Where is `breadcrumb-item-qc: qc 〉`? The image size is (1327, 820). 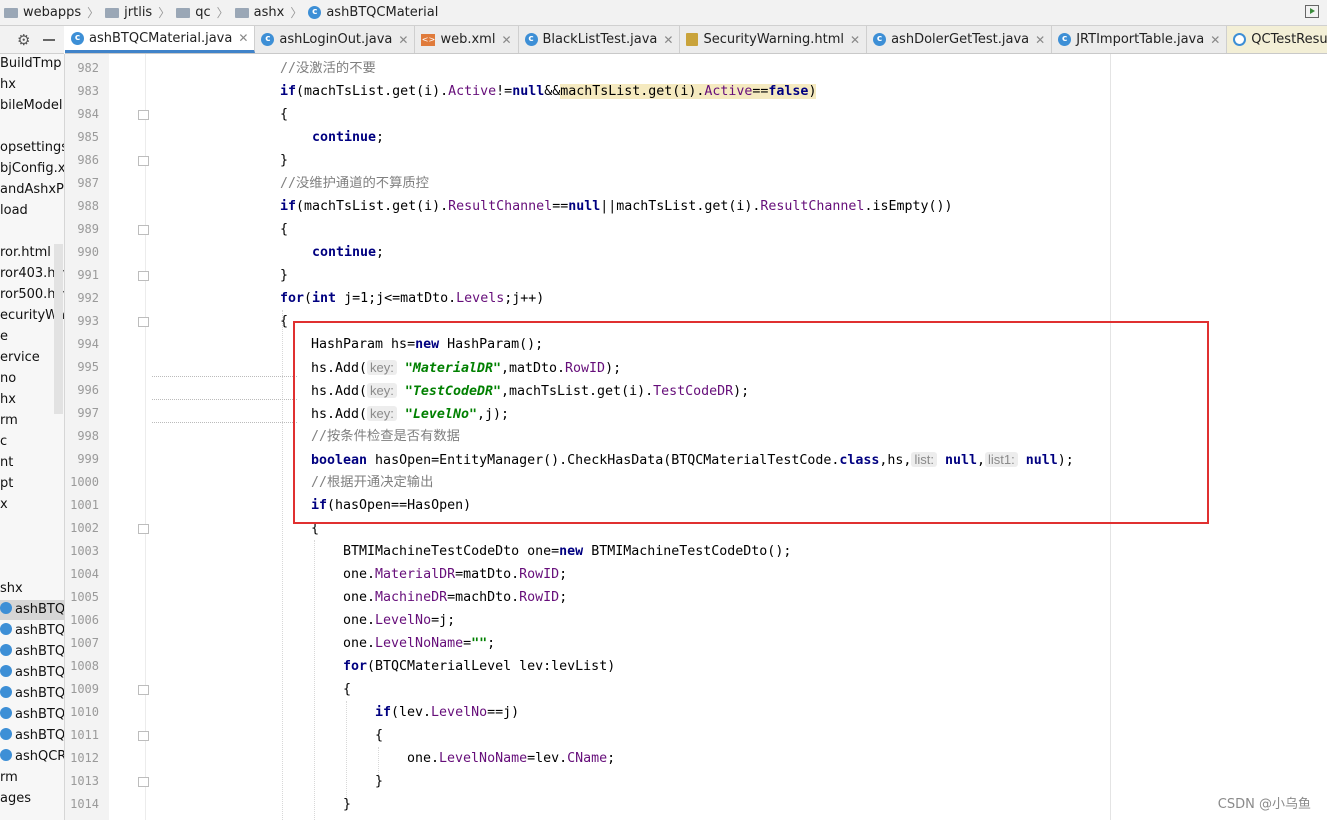
breadcrumb-item-qc: qc 〉 is located at coordinates (201, 12).